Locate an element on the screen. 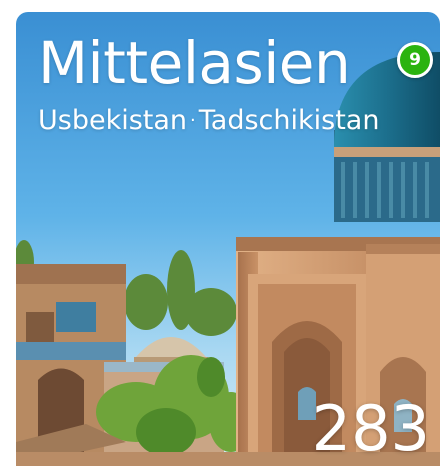 The image size is (448, 466). count-badge: 9 is located at coordinates (415, 60).